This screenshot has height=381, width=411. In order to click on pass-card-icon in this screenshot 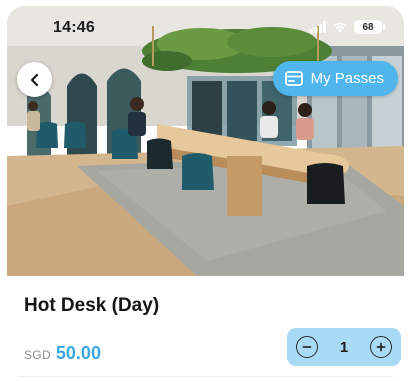, I will do `click(293, 78)`.